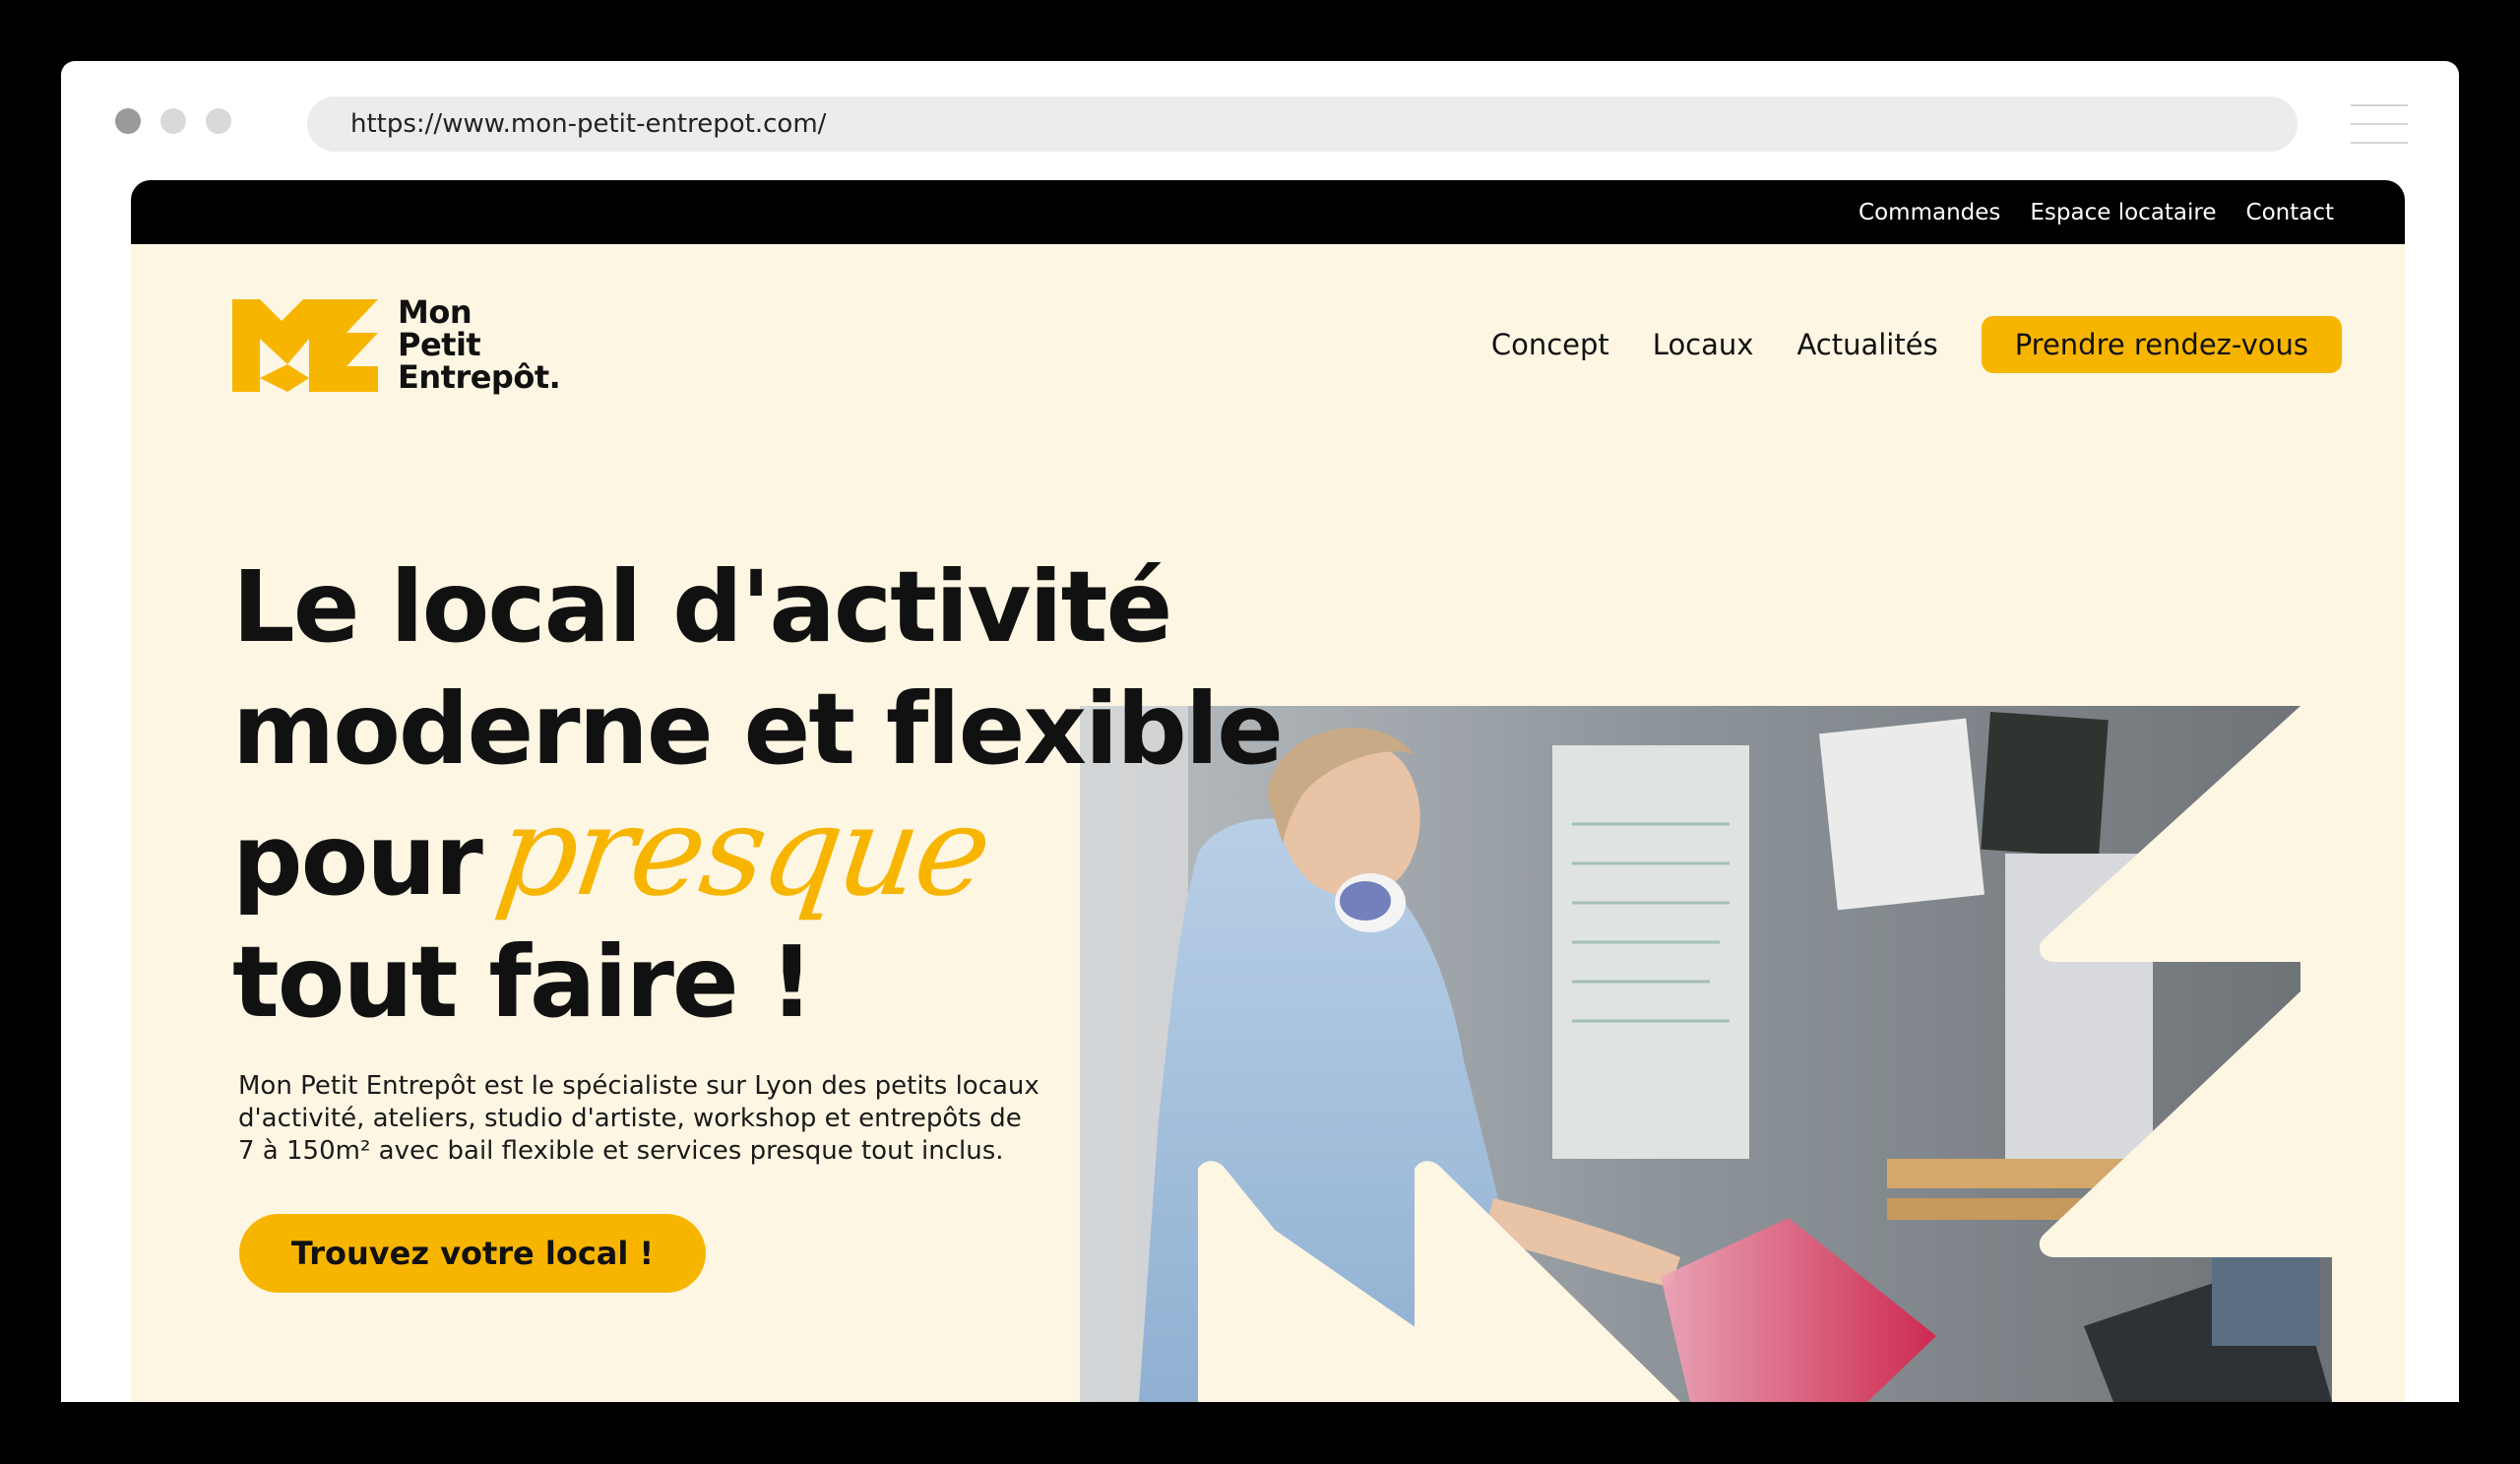  I want to click on close-dot, so click(128, 121).